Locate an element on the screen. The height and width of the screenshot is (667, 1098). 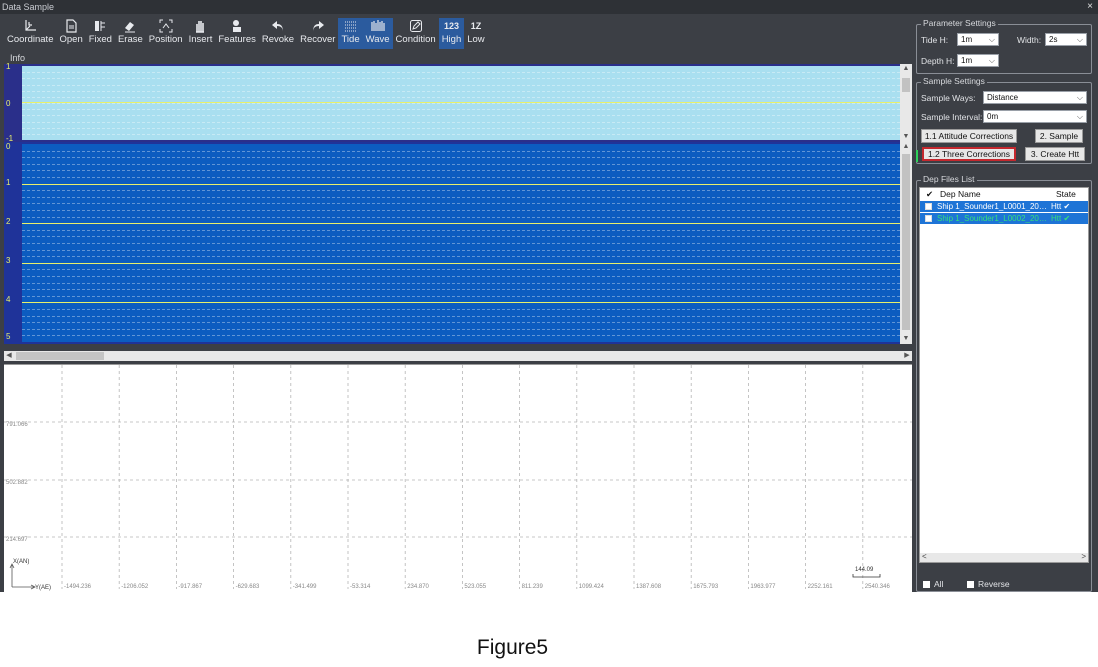
create-htt-button: 3. Create Htt is located at coordinates (1055, 154).